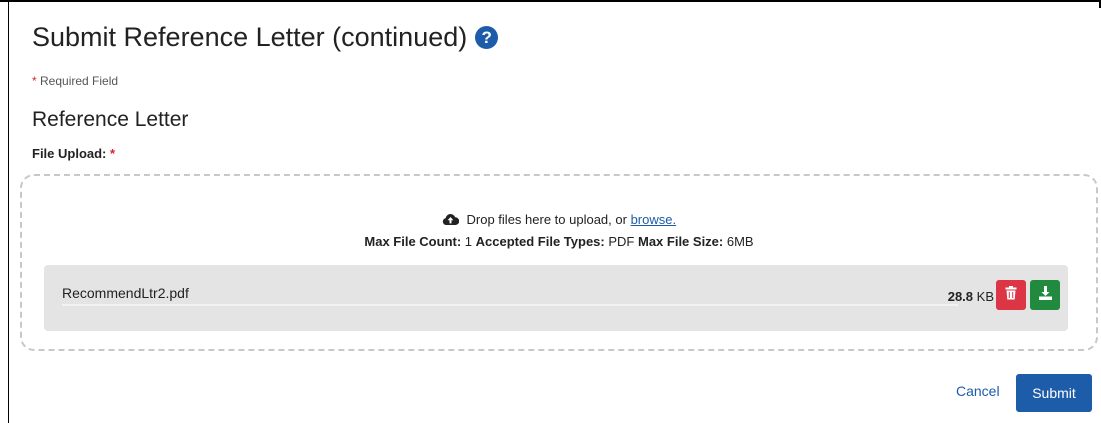 This screenshot has width=1101, height=423. What do you see at coordinates (985, 296) in the screenshot?
I see `file-size-unit: KB` at bounding box center [985, 296].